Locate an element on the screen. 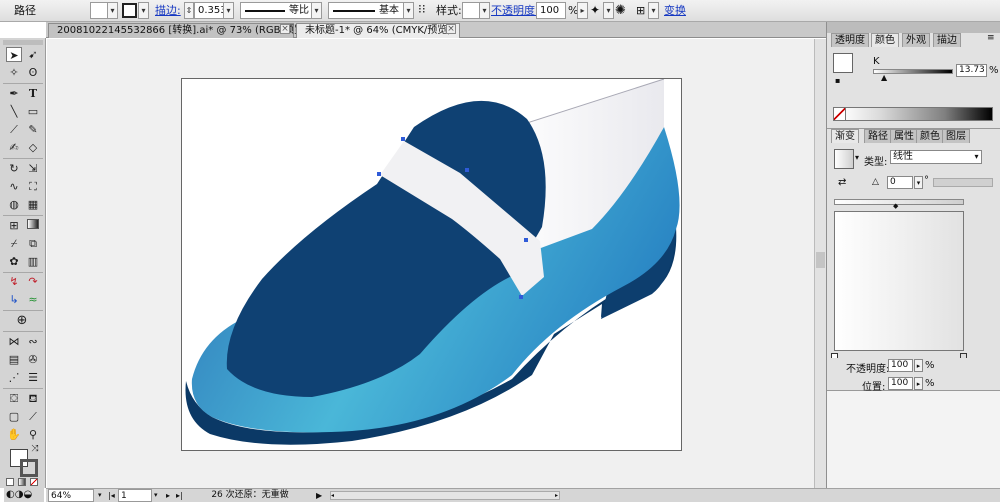 The width and height of the screenshot is (1000, 502). next-artboard-icon: ▸ is located at coordinates (168, 495).